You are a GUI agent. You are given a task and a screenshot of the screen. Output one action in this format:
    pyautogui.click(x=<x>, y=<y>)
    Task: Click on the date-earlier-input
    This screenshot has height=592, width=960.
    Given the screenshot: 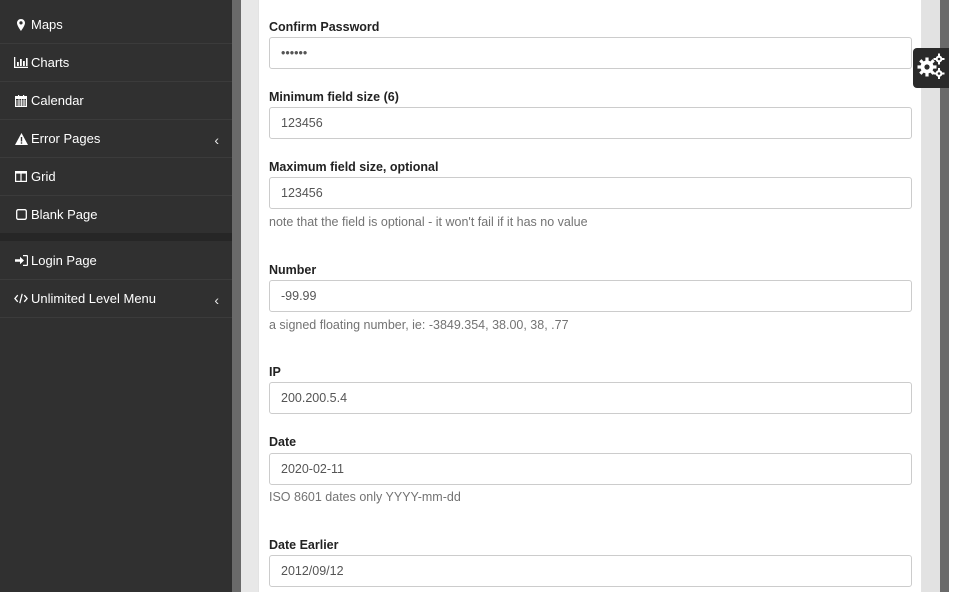 What is the action you would take?
    pyautogui.click(x=590, y=571)
    